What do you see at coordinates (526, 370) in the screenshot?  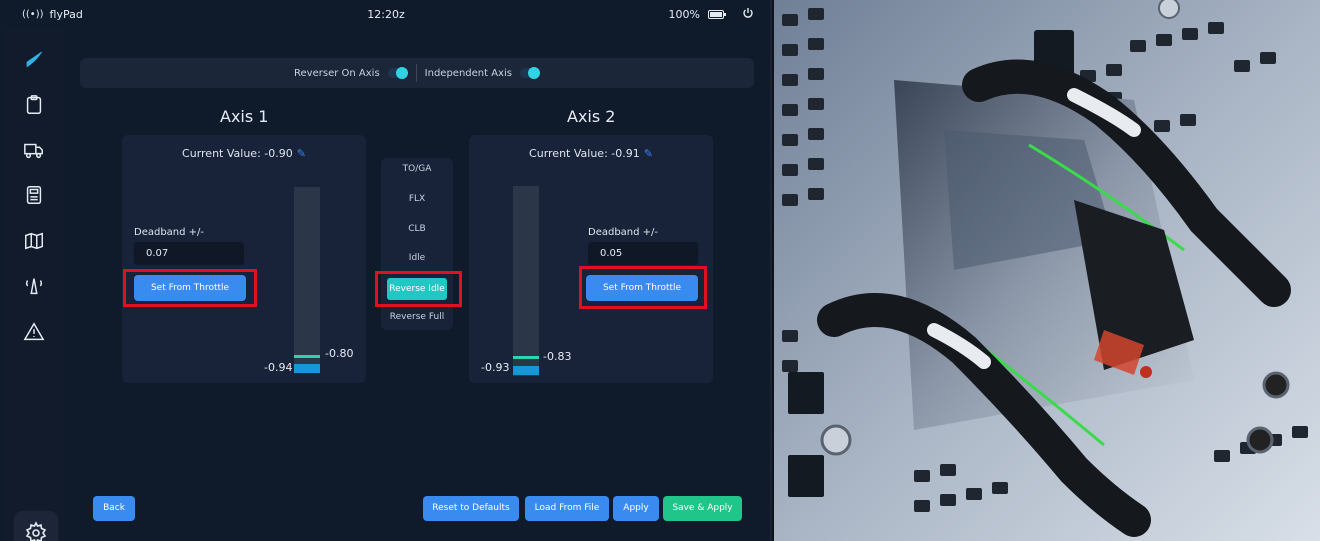 I see `axis2-lower-fill` at bounding box center [526, 370].